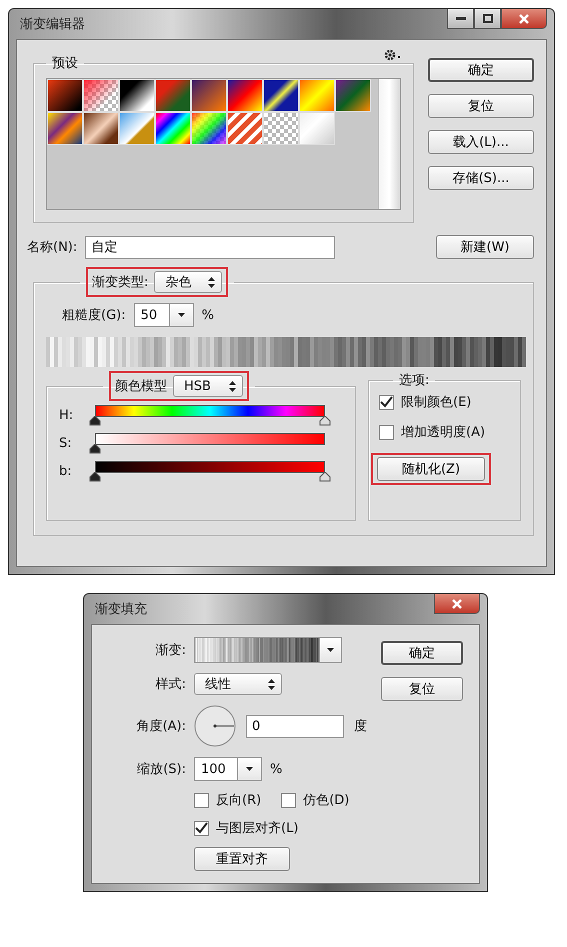 This screenshot has height=947, width=567. I want to click on gradient-type-label: 渐变类型:, so click(120, 282).